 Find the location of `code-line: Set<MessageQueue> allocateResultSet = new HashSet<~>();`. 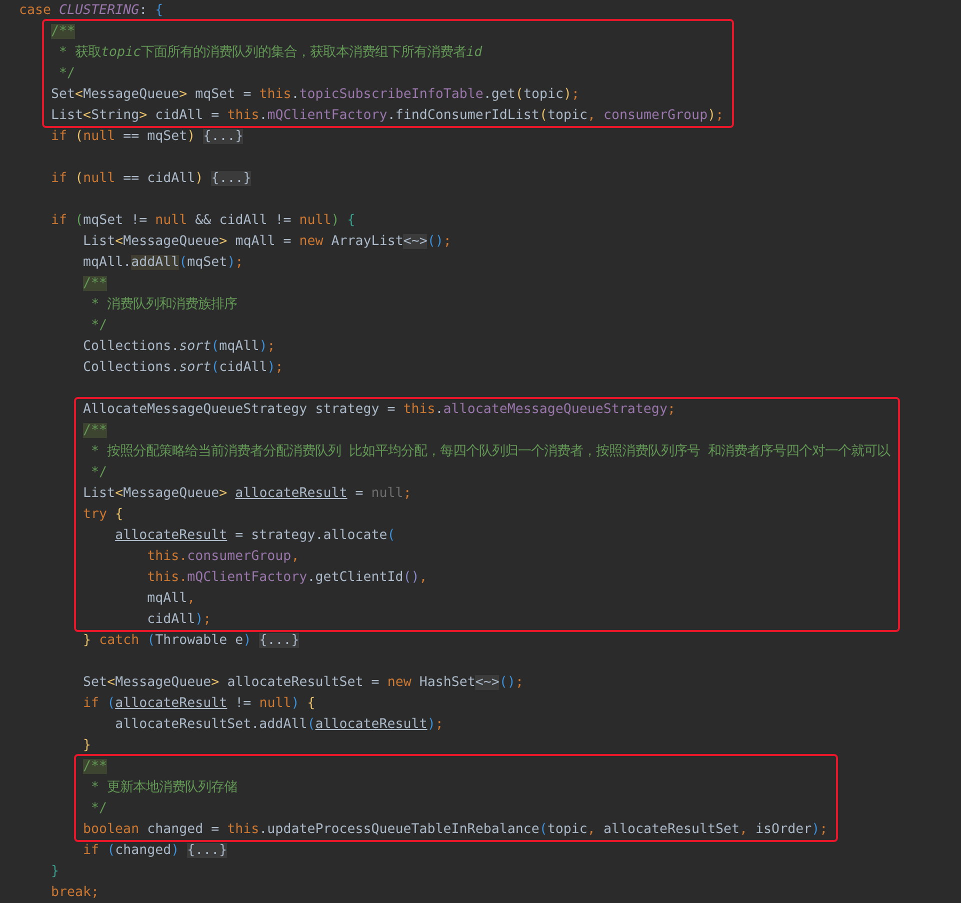

code-line: Set<MessageQueue> allocateResultSet = new HashSet<~>(); is located at coordinates (303, 683).